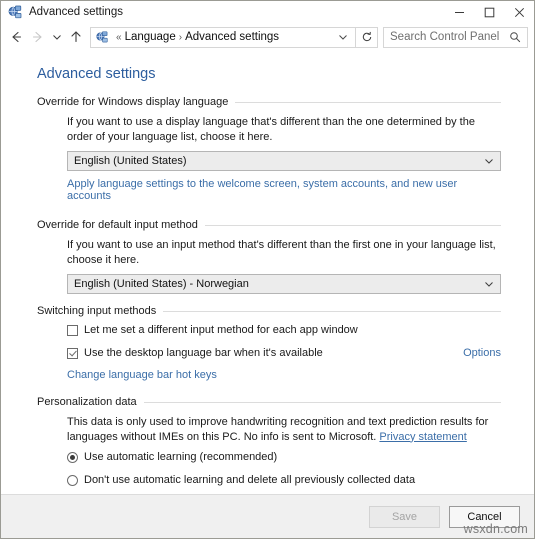 The height and width of the screenshot is (539, 535). I want to click on group-label-display-language: Override for Windows display language, so click(133, 102).